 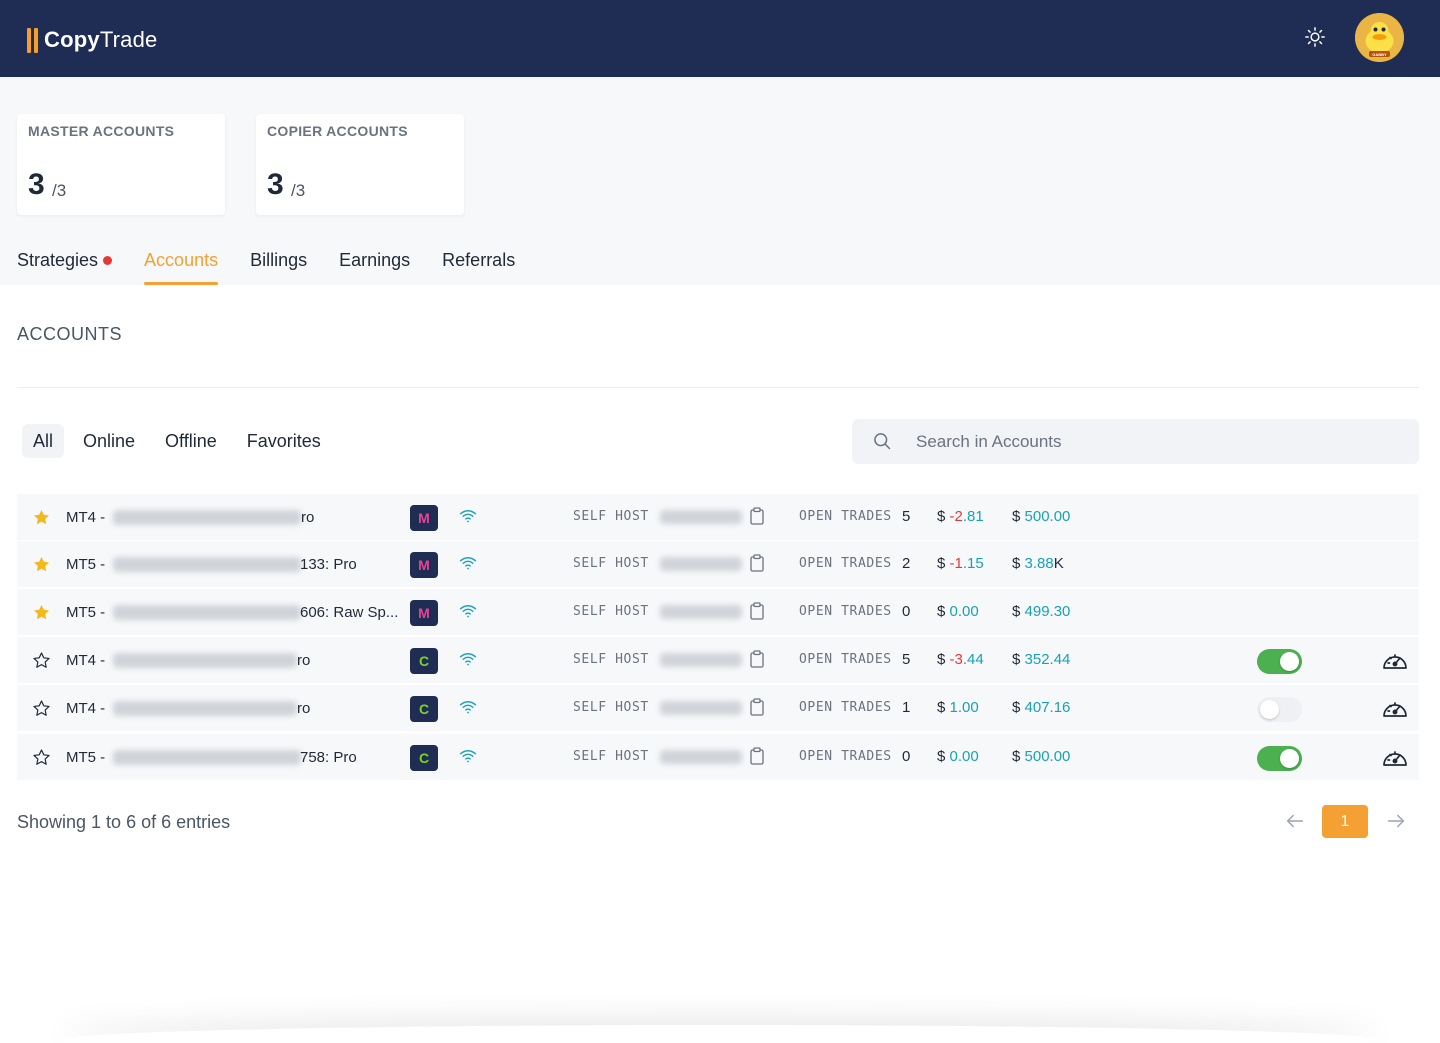 What do you see at coordinates (1289, 661) in the screenshot?
I see `toggle-knob` at bounding box center [1289, 661].